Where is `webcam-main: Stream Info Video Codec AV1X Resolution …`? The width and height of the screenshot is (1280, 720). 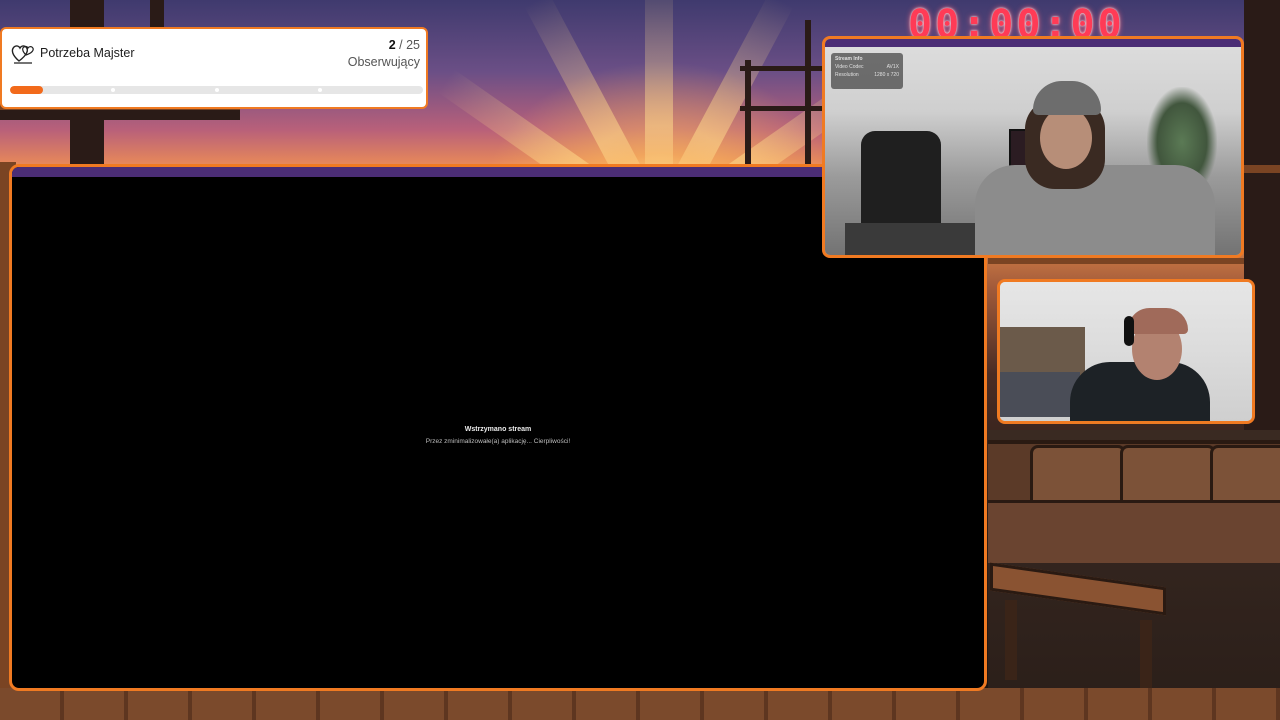
webcam-main: Stream Info Video Codec AV1X Resolution … is located at coordinates (1033, 147).